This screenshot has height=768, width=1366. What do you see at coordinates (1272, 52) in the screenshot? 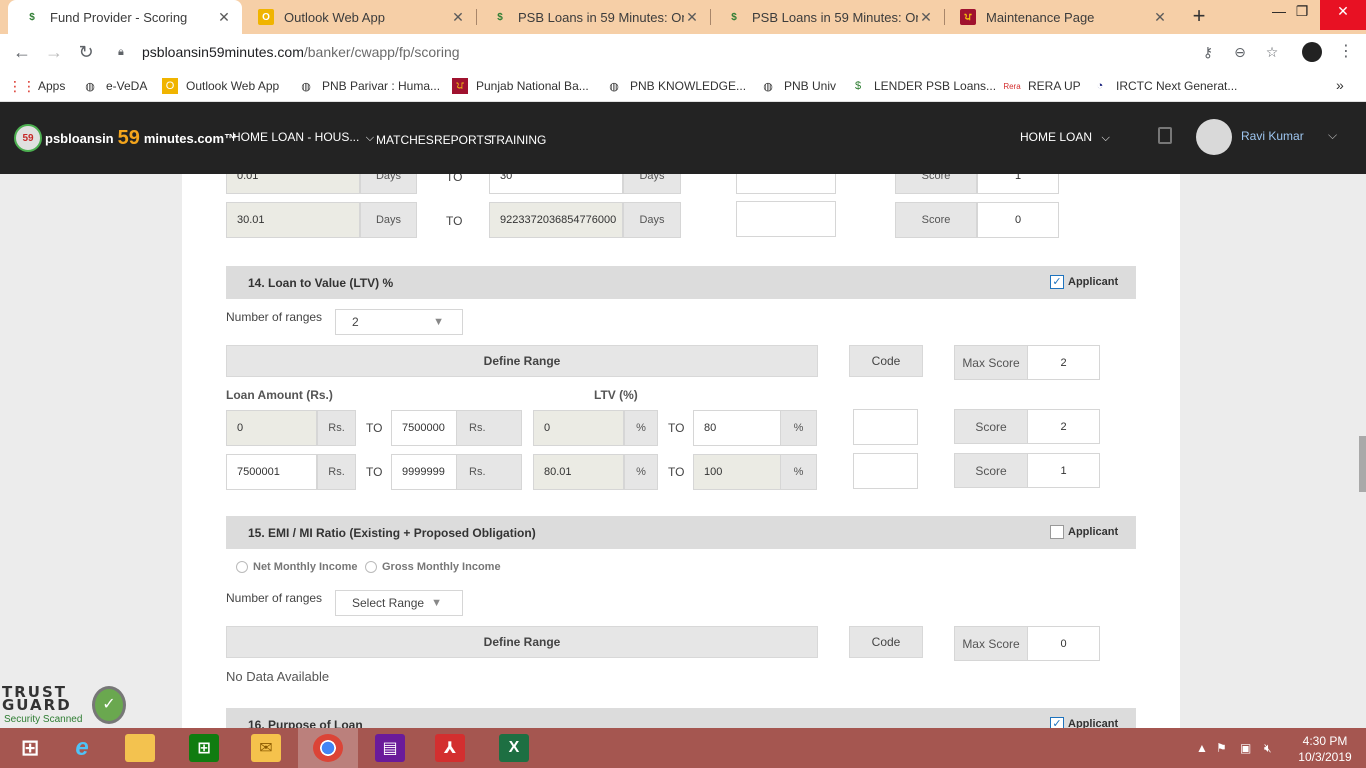
I see `bookmark-star-icon: ☆` at bounding box center [1272, 52].